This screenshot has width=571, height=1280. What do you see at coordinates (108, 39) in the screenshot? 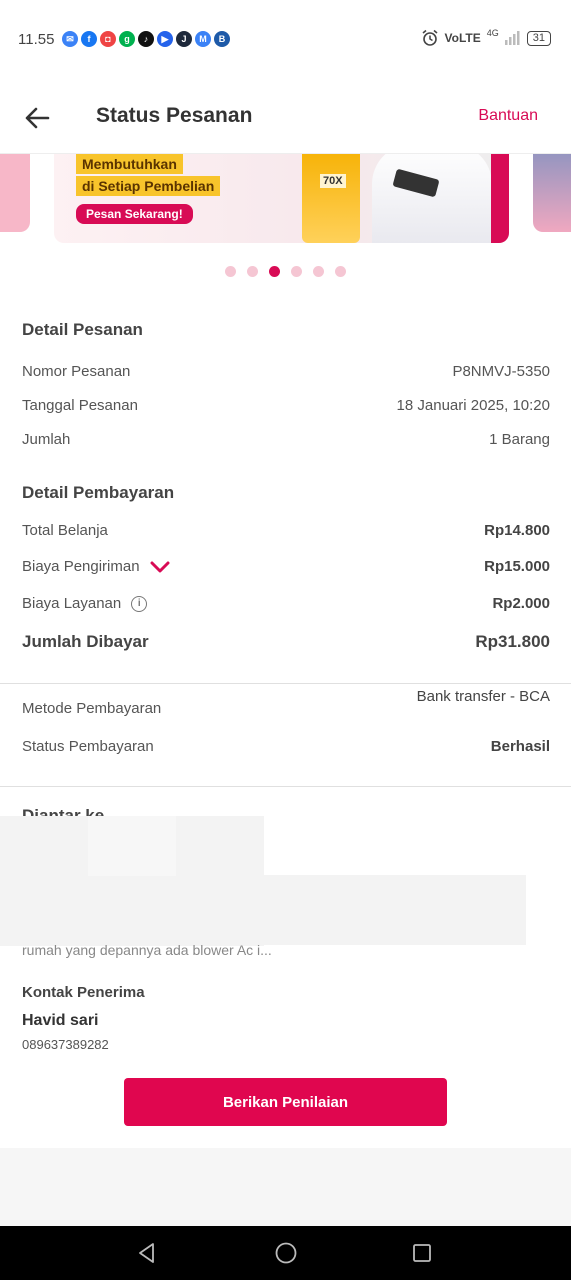
I see `shopping-bag-icon: ◘` at bounding box center [108, 39].